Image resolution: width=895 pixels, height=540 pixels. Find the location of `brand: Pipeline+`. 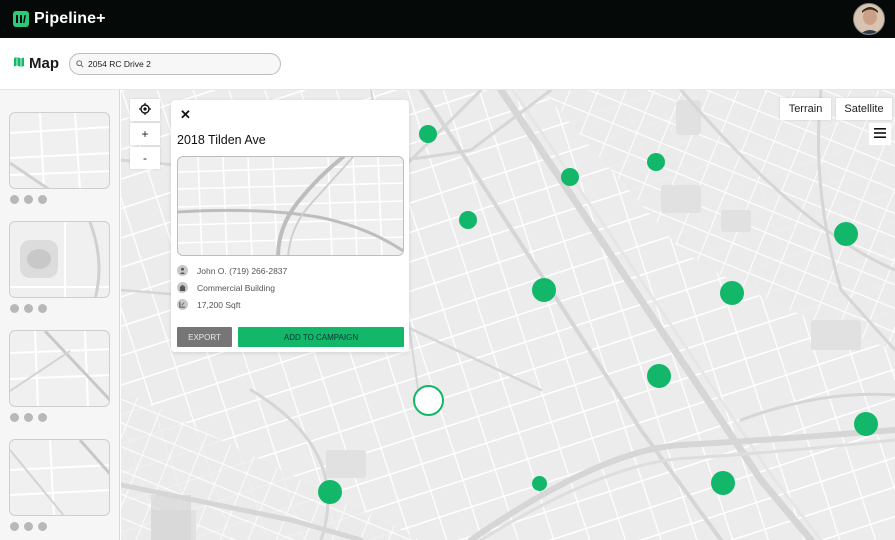

brand: Pipeline+ is located at coordinates (59, 19).